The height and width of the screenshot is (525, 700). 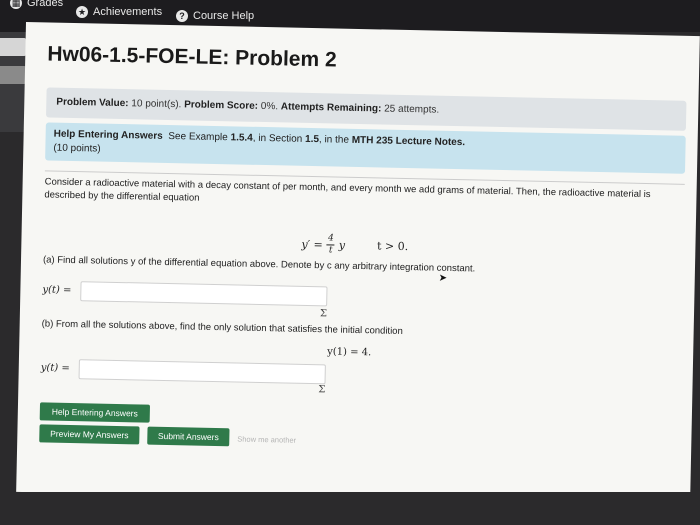 I want to click on show-another-button: Show me another, so click(x=266, y=440).